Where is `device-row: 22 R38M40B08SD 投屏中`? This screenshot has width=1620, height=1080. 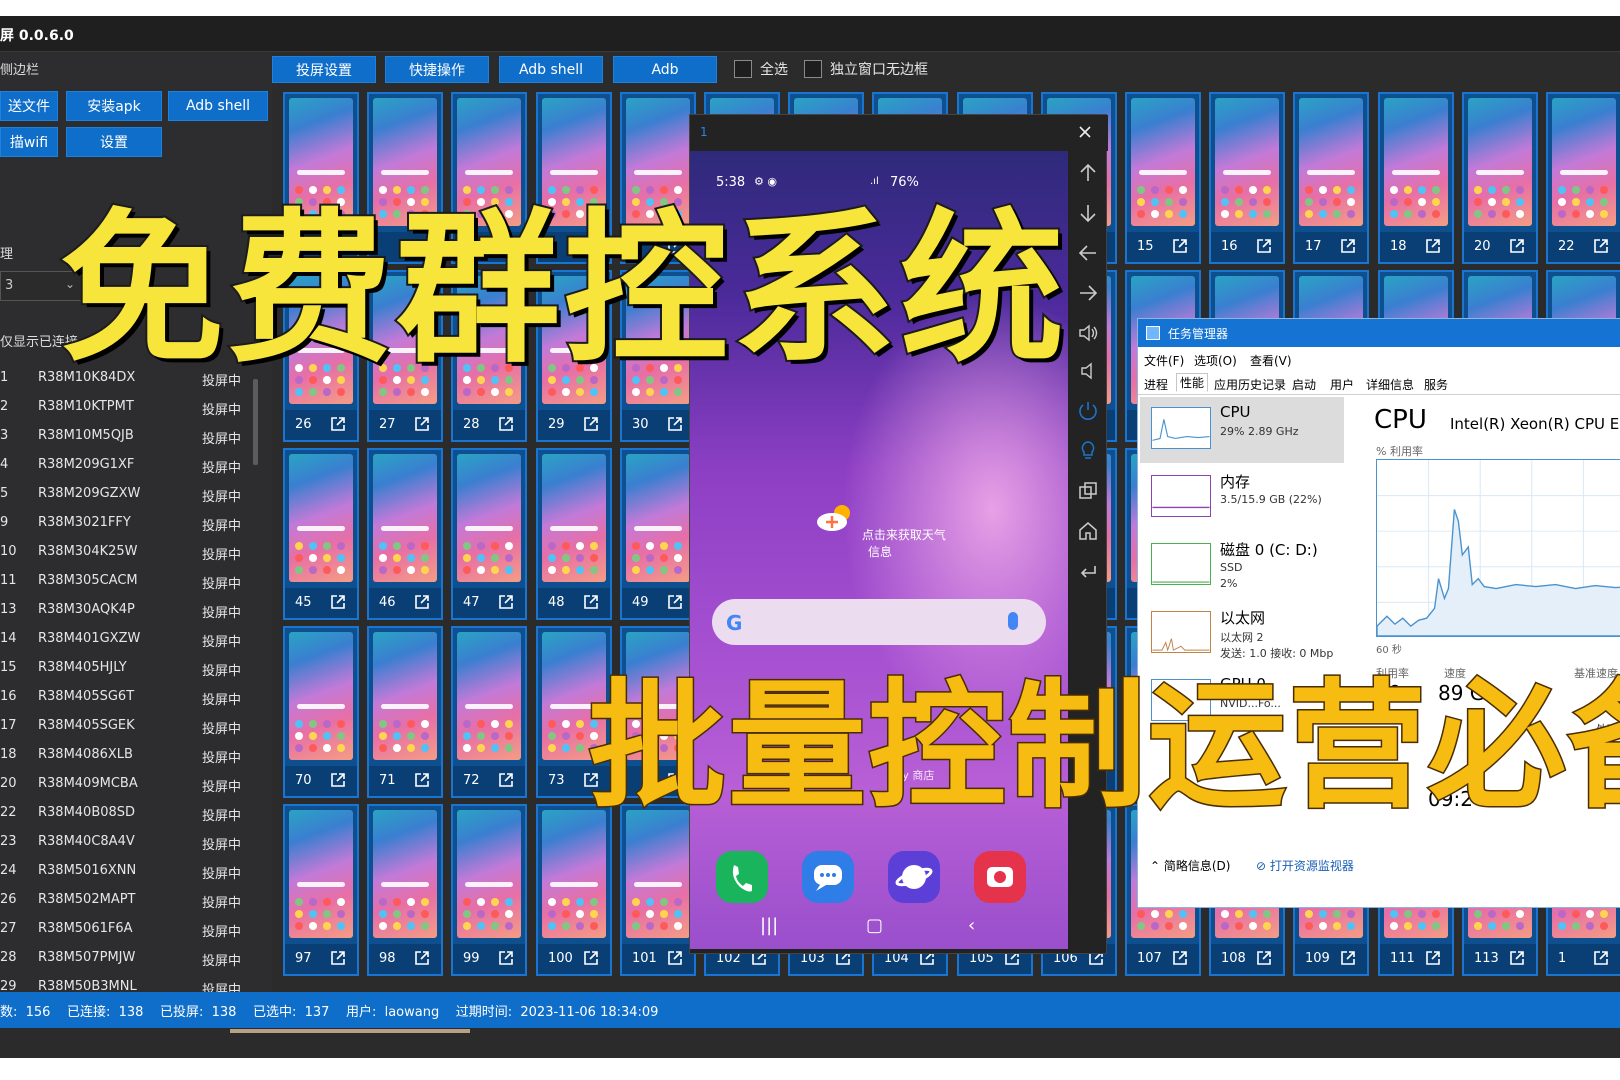 device-row: 22 R38M40B08SD 投屏中 is located at coordinates (129, 813).